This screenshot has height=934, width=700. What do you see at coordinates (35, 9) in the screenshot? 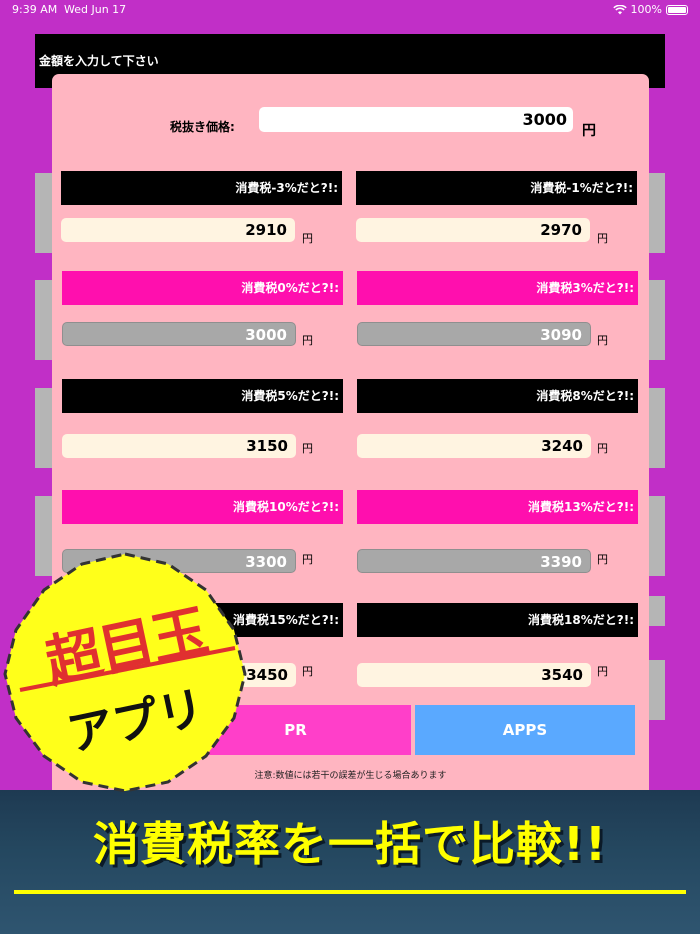
I see `status-time: 9:39 AM` at bounding box center [35, 9].